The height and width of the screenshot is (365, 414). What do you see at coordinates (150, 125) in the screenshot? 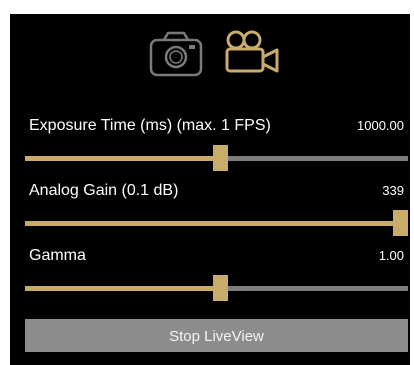
I see `exposure-time-label: Exposure Time (ms) (max. 1 FPS)` at bounding box center [150, 125].